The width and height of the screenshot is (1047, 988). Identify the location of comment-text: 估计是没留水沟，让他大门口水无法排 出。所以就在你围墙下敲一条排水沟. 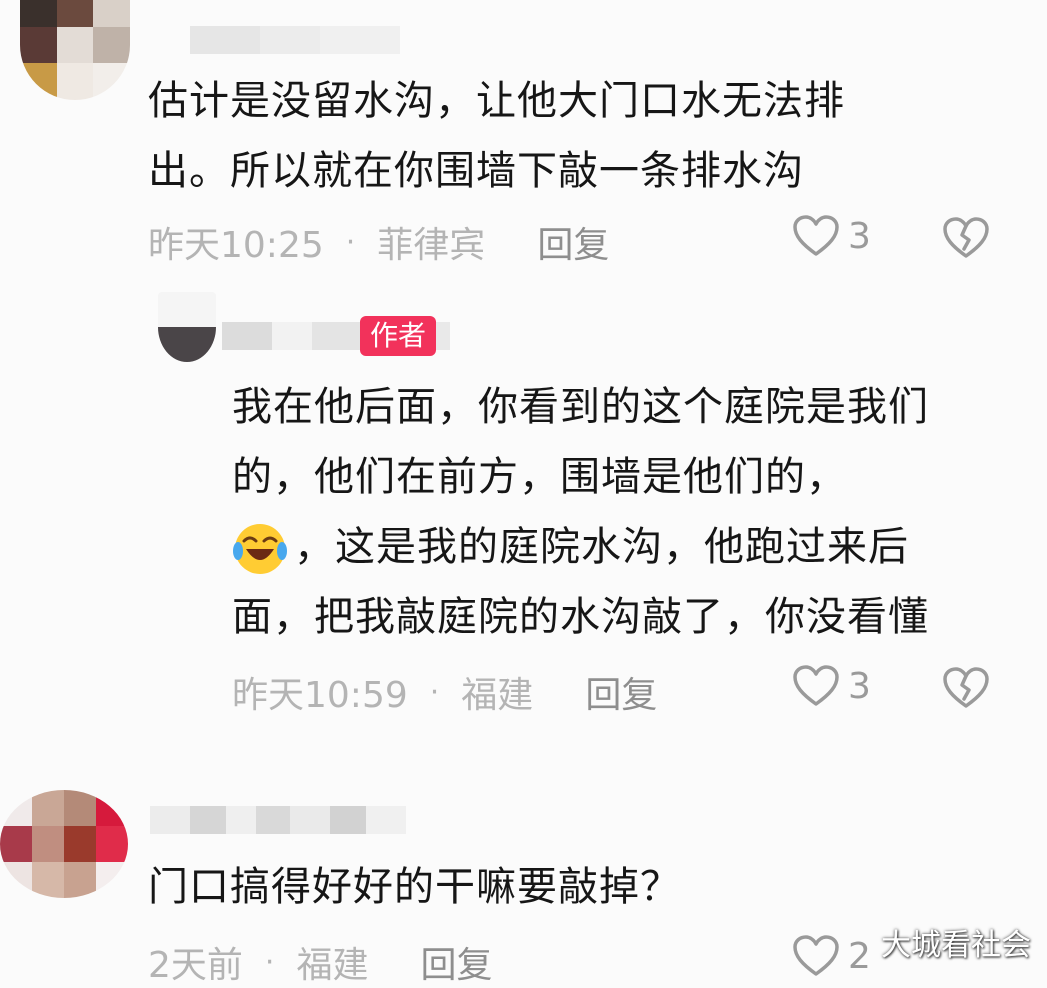
(496, 136).